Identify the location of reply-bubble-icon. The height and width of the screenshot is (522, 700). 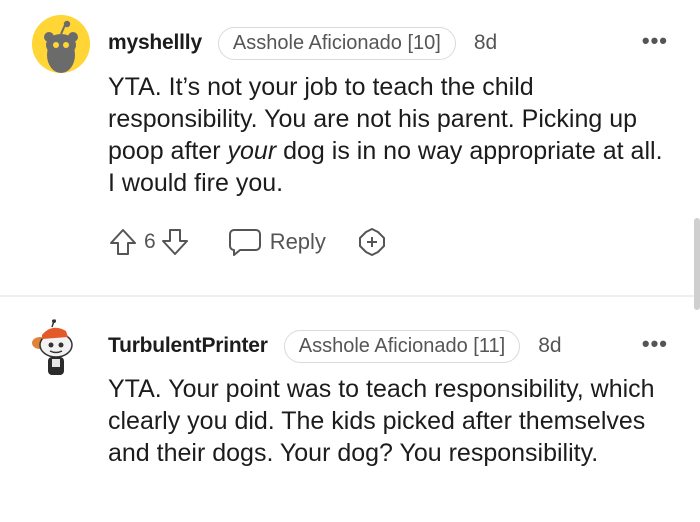
(244, 242).